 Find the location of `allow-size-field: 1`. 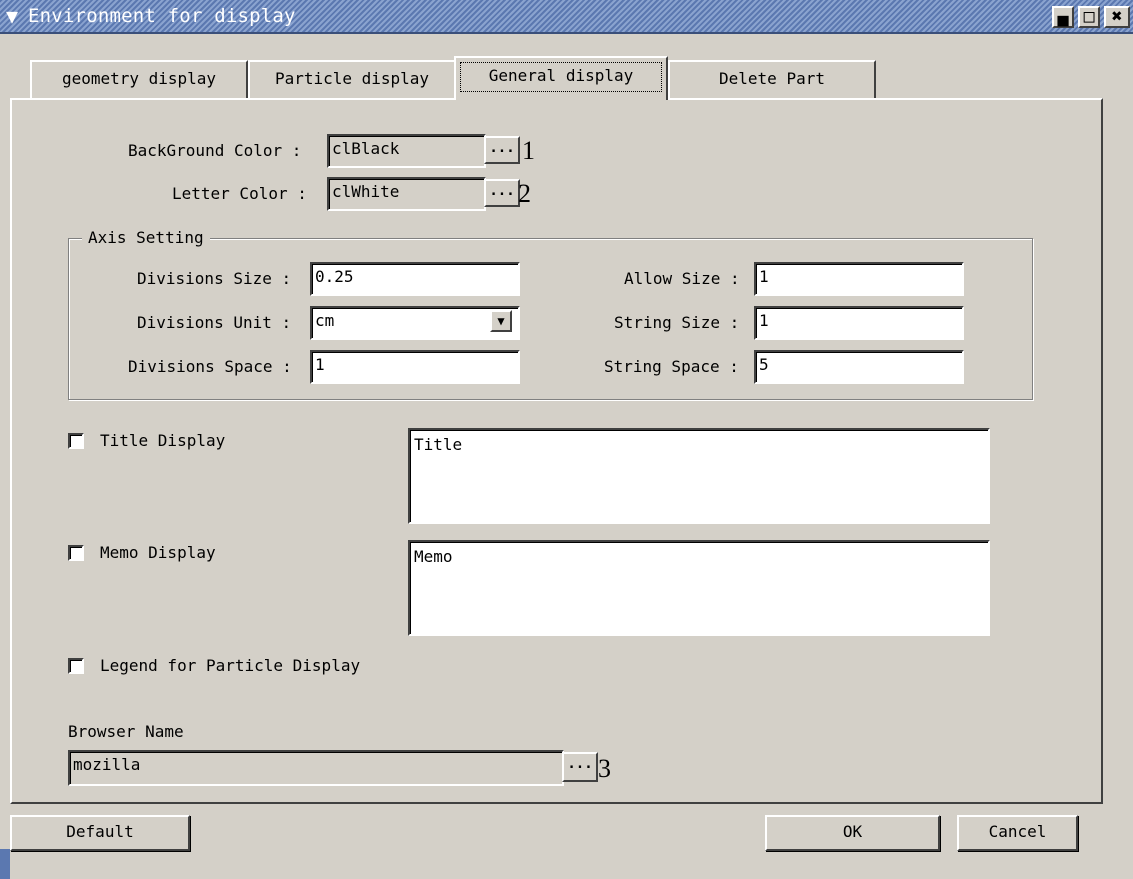

allow-size-field: 1 is located at coordinates (859, 279).